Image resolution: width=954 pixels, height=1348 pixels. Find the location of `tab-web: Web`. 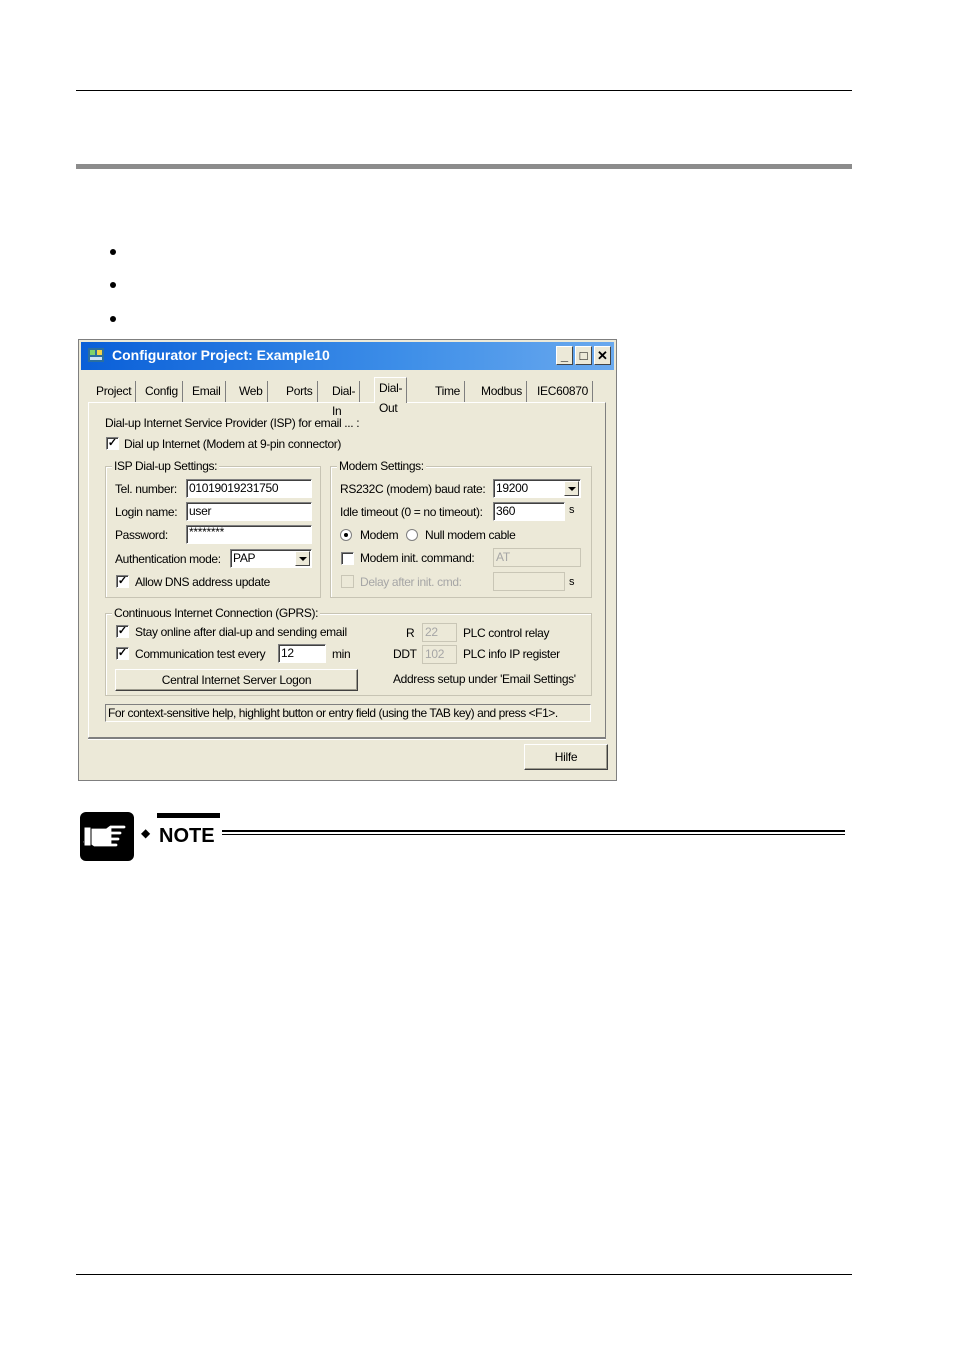

tab-web: Web is located at coordinates (251, 391).